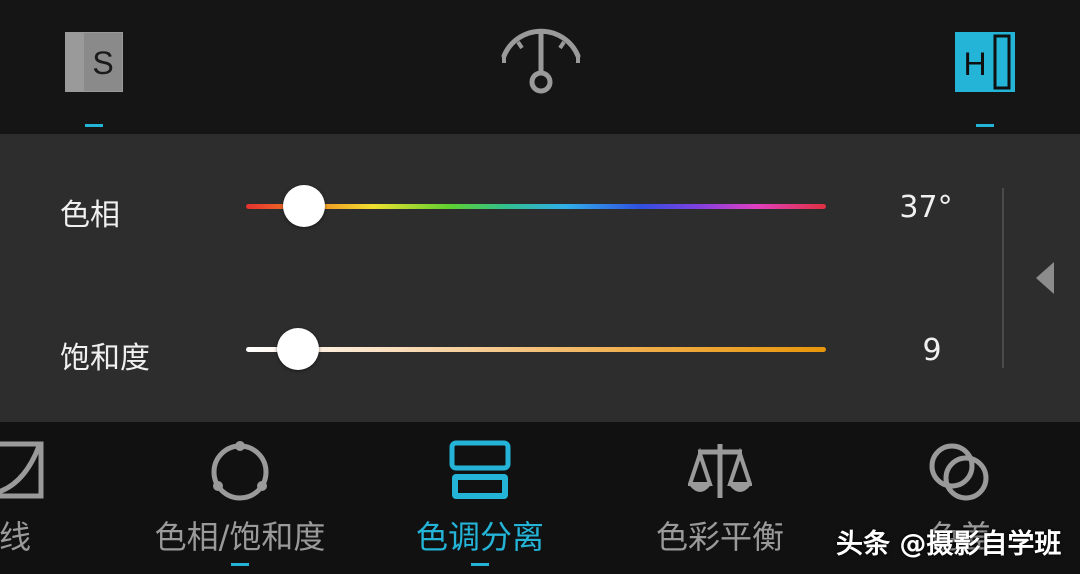  Describe the element at coordinates (102, 63) in the screenshot. I see `s-letter: S` at that location.